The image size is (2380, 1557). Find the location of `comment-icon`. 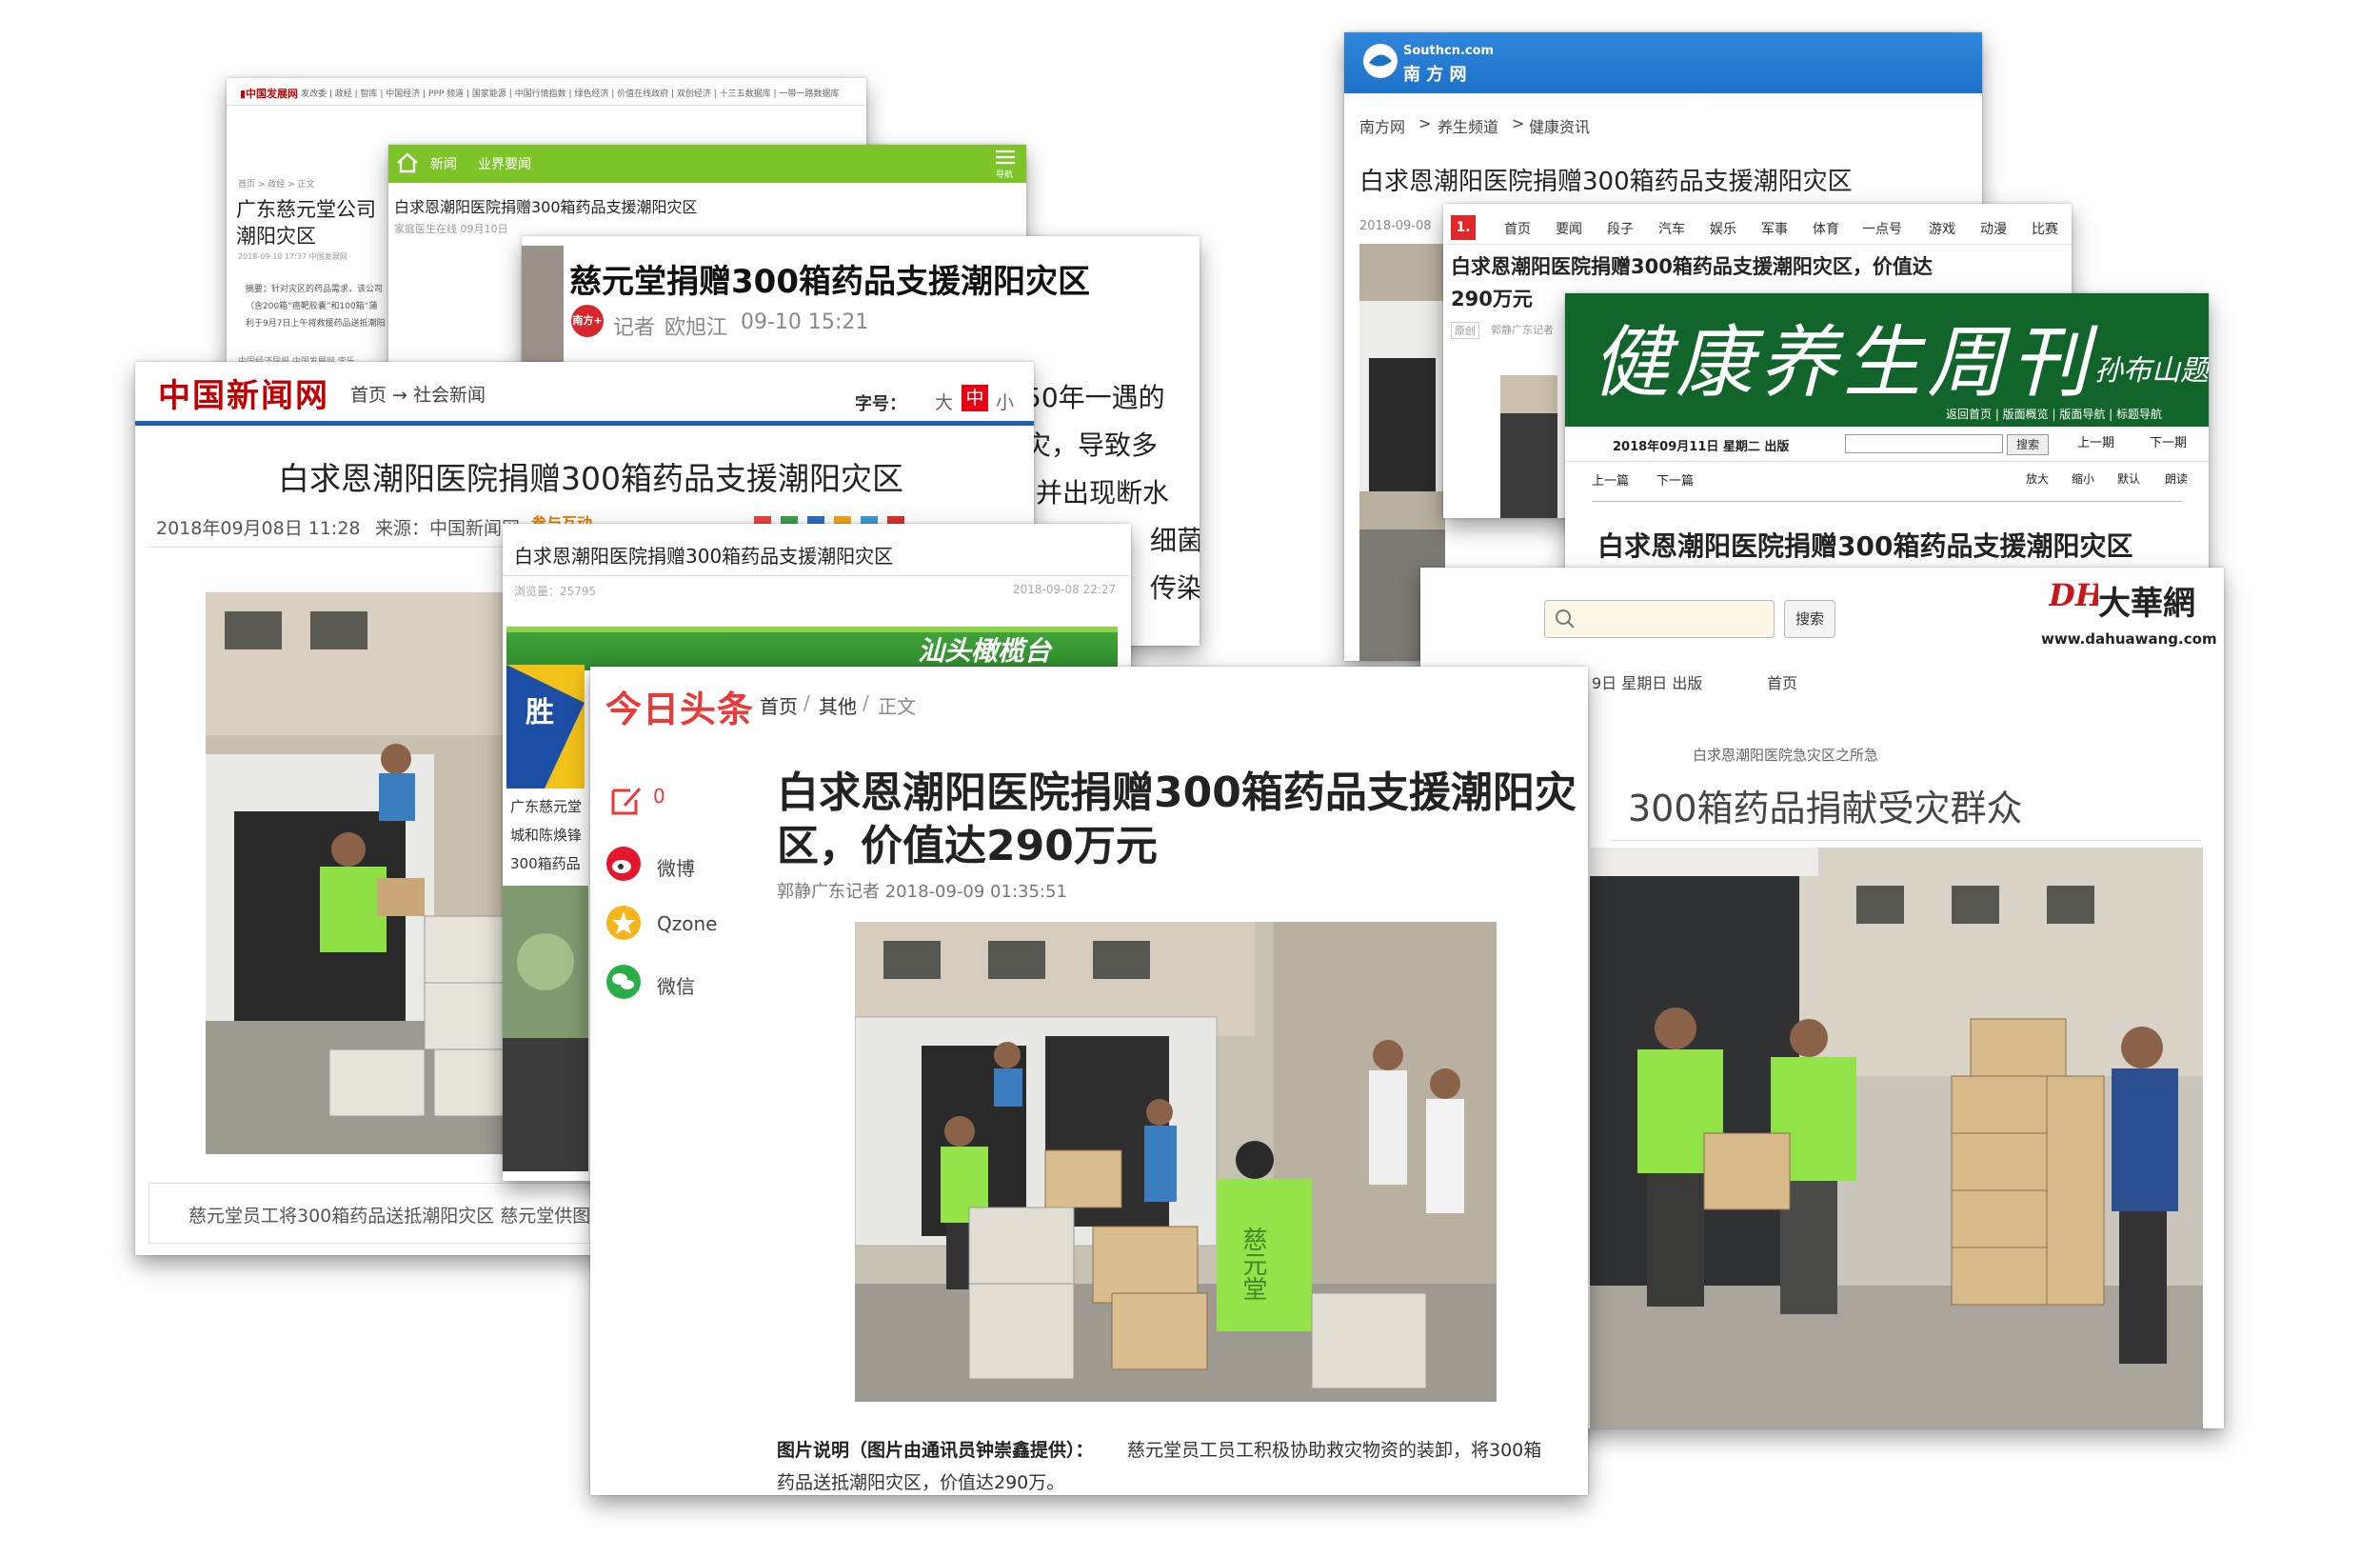

comment-icon is located at coordinates (626, 800).